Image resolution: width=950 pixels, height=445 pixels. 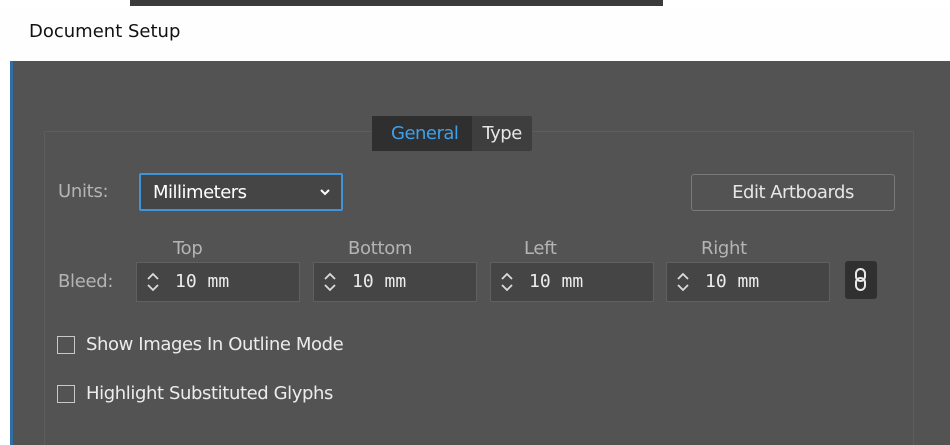 I want to click on background-window-strip, so click(x=475, y=4).